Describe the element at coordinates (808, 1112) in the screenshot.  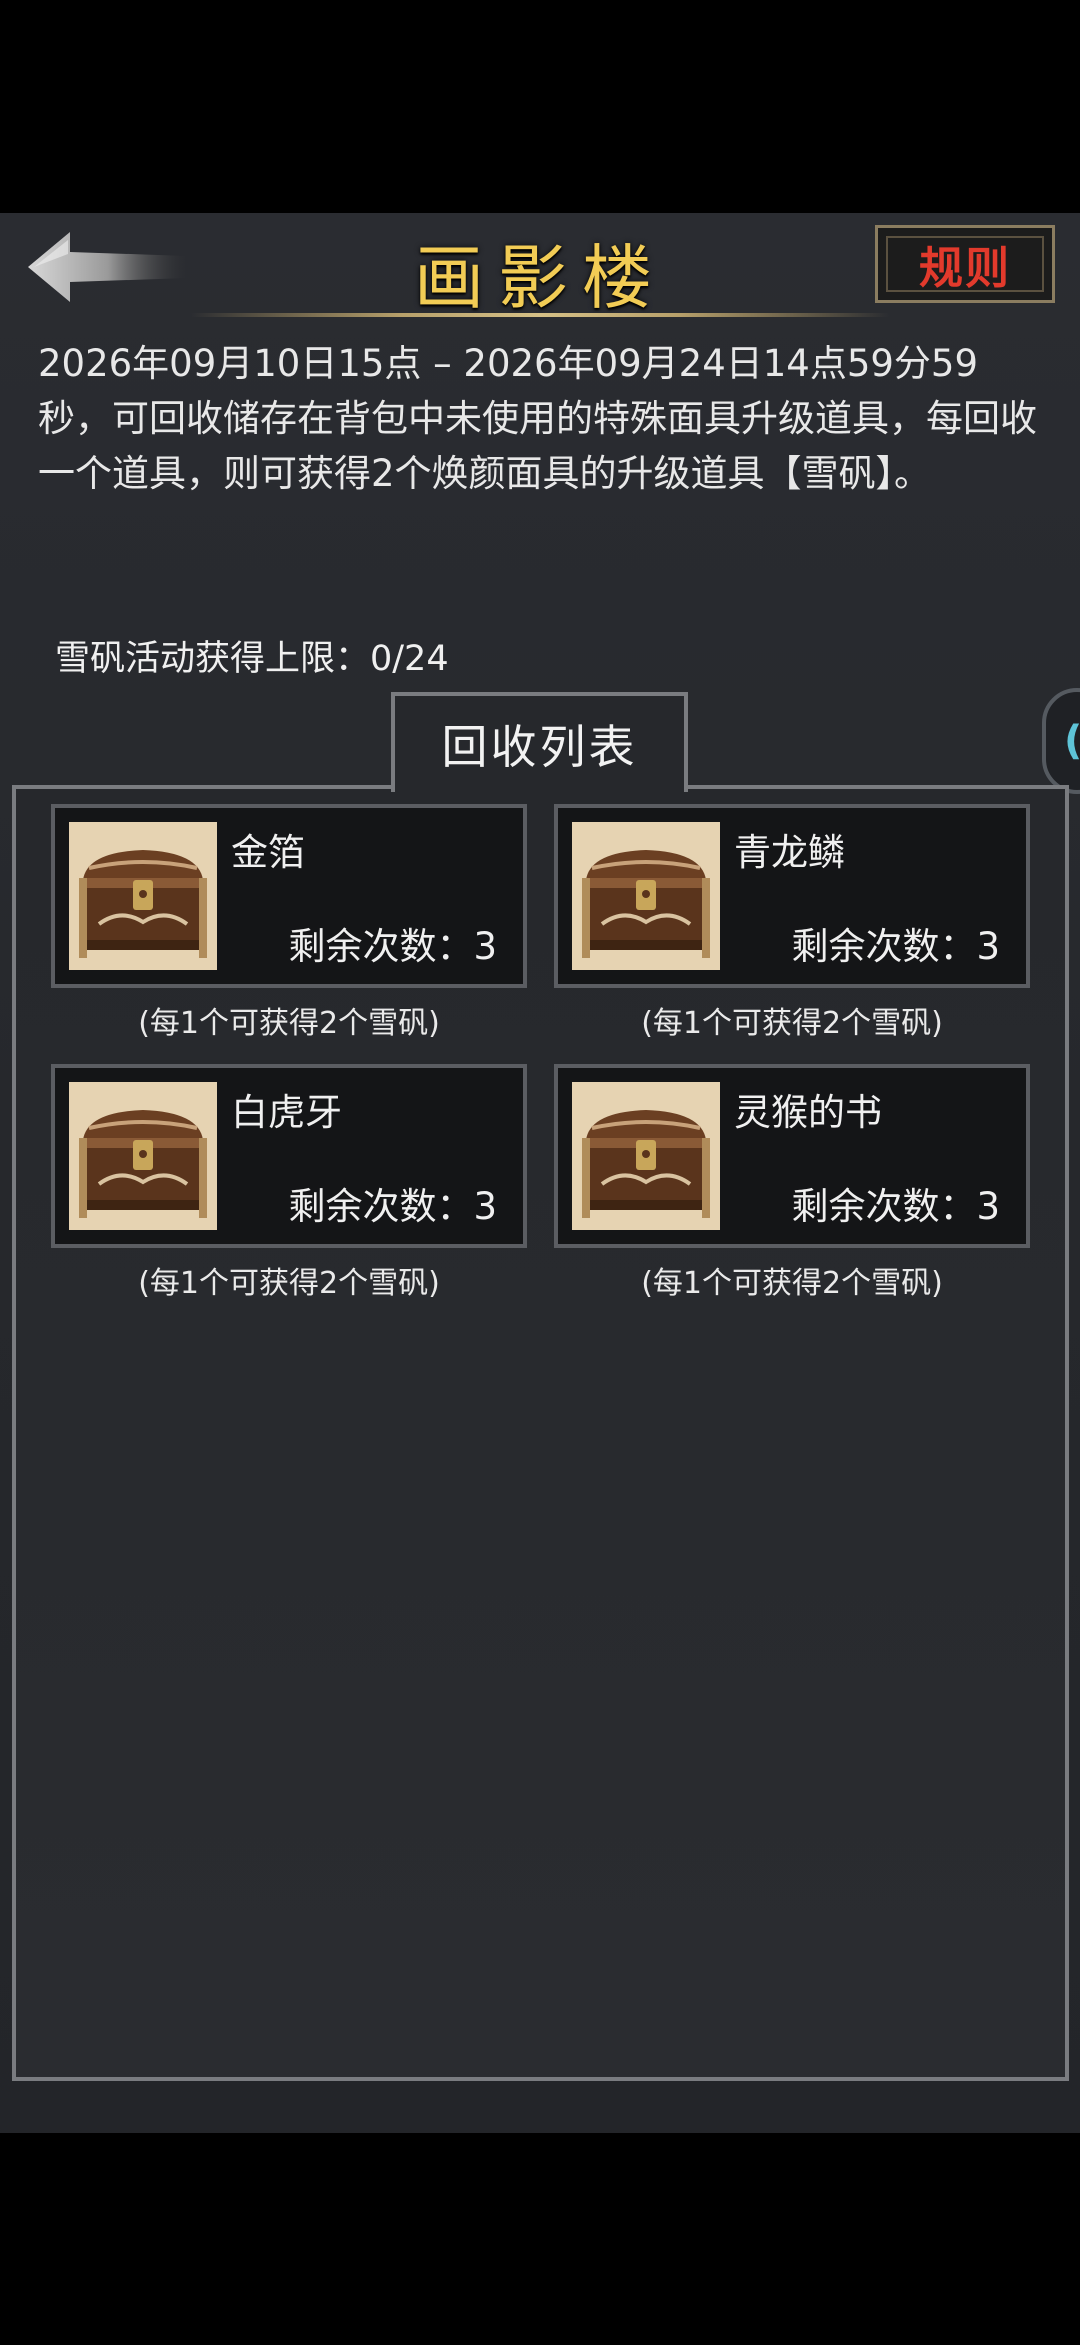
I see `item-name: 灵猴的书` at that location.